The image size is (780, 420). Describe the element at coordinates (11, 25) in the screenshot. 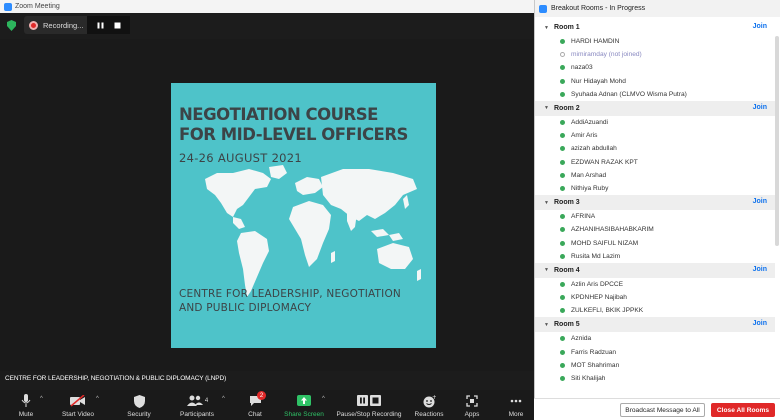

I see `security-shield-icon` at that location.